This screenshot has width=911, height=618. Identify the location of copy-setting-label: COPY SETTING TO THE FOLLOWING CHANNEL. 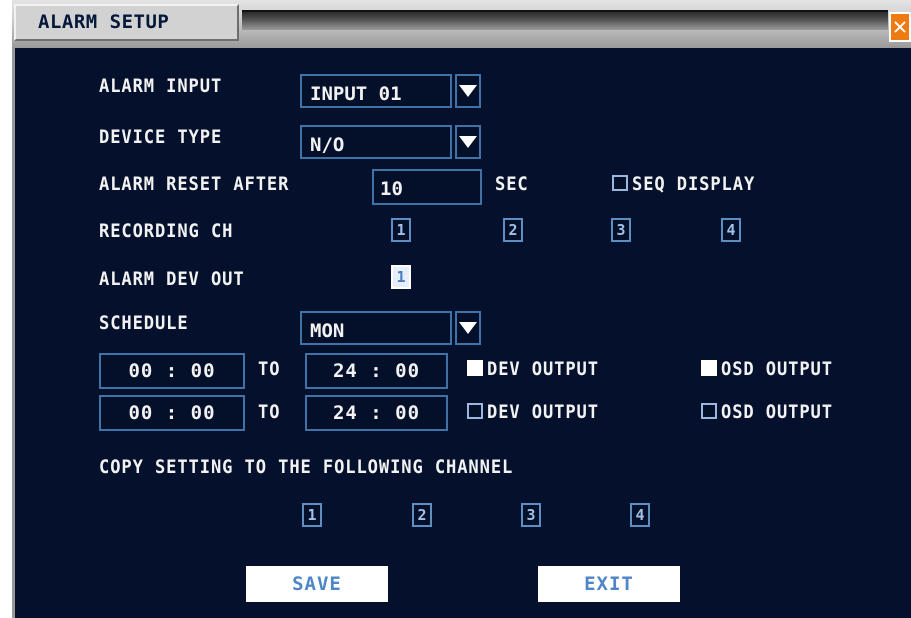
(306, 467).